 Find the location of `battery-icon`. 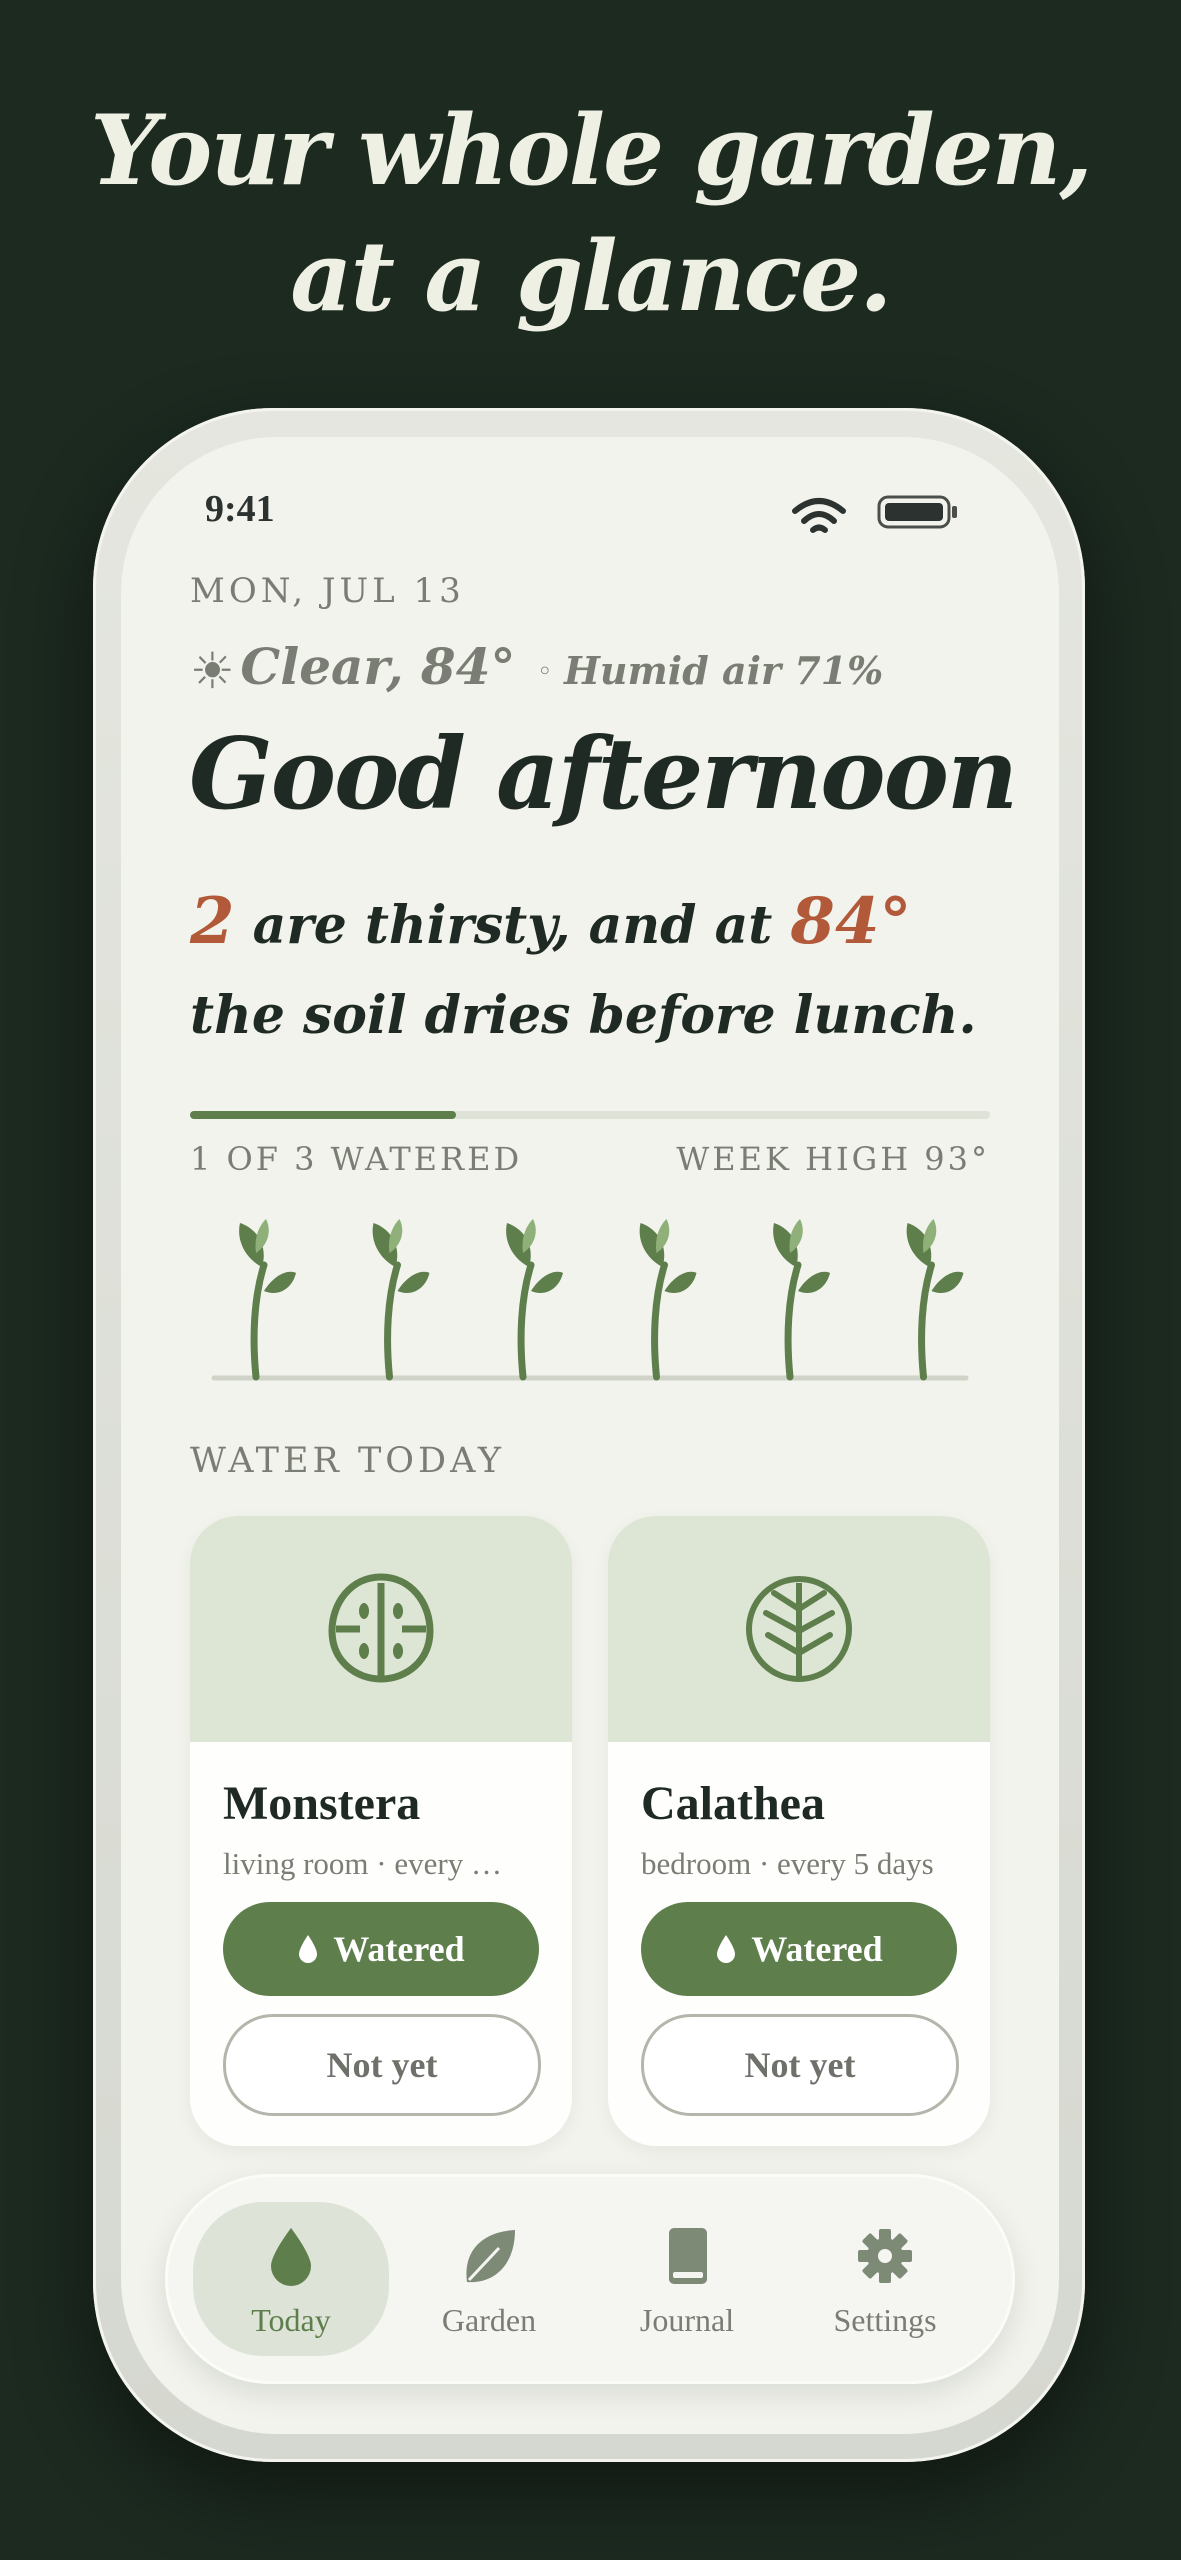

battery-icon is located at coordinates (917, 512).